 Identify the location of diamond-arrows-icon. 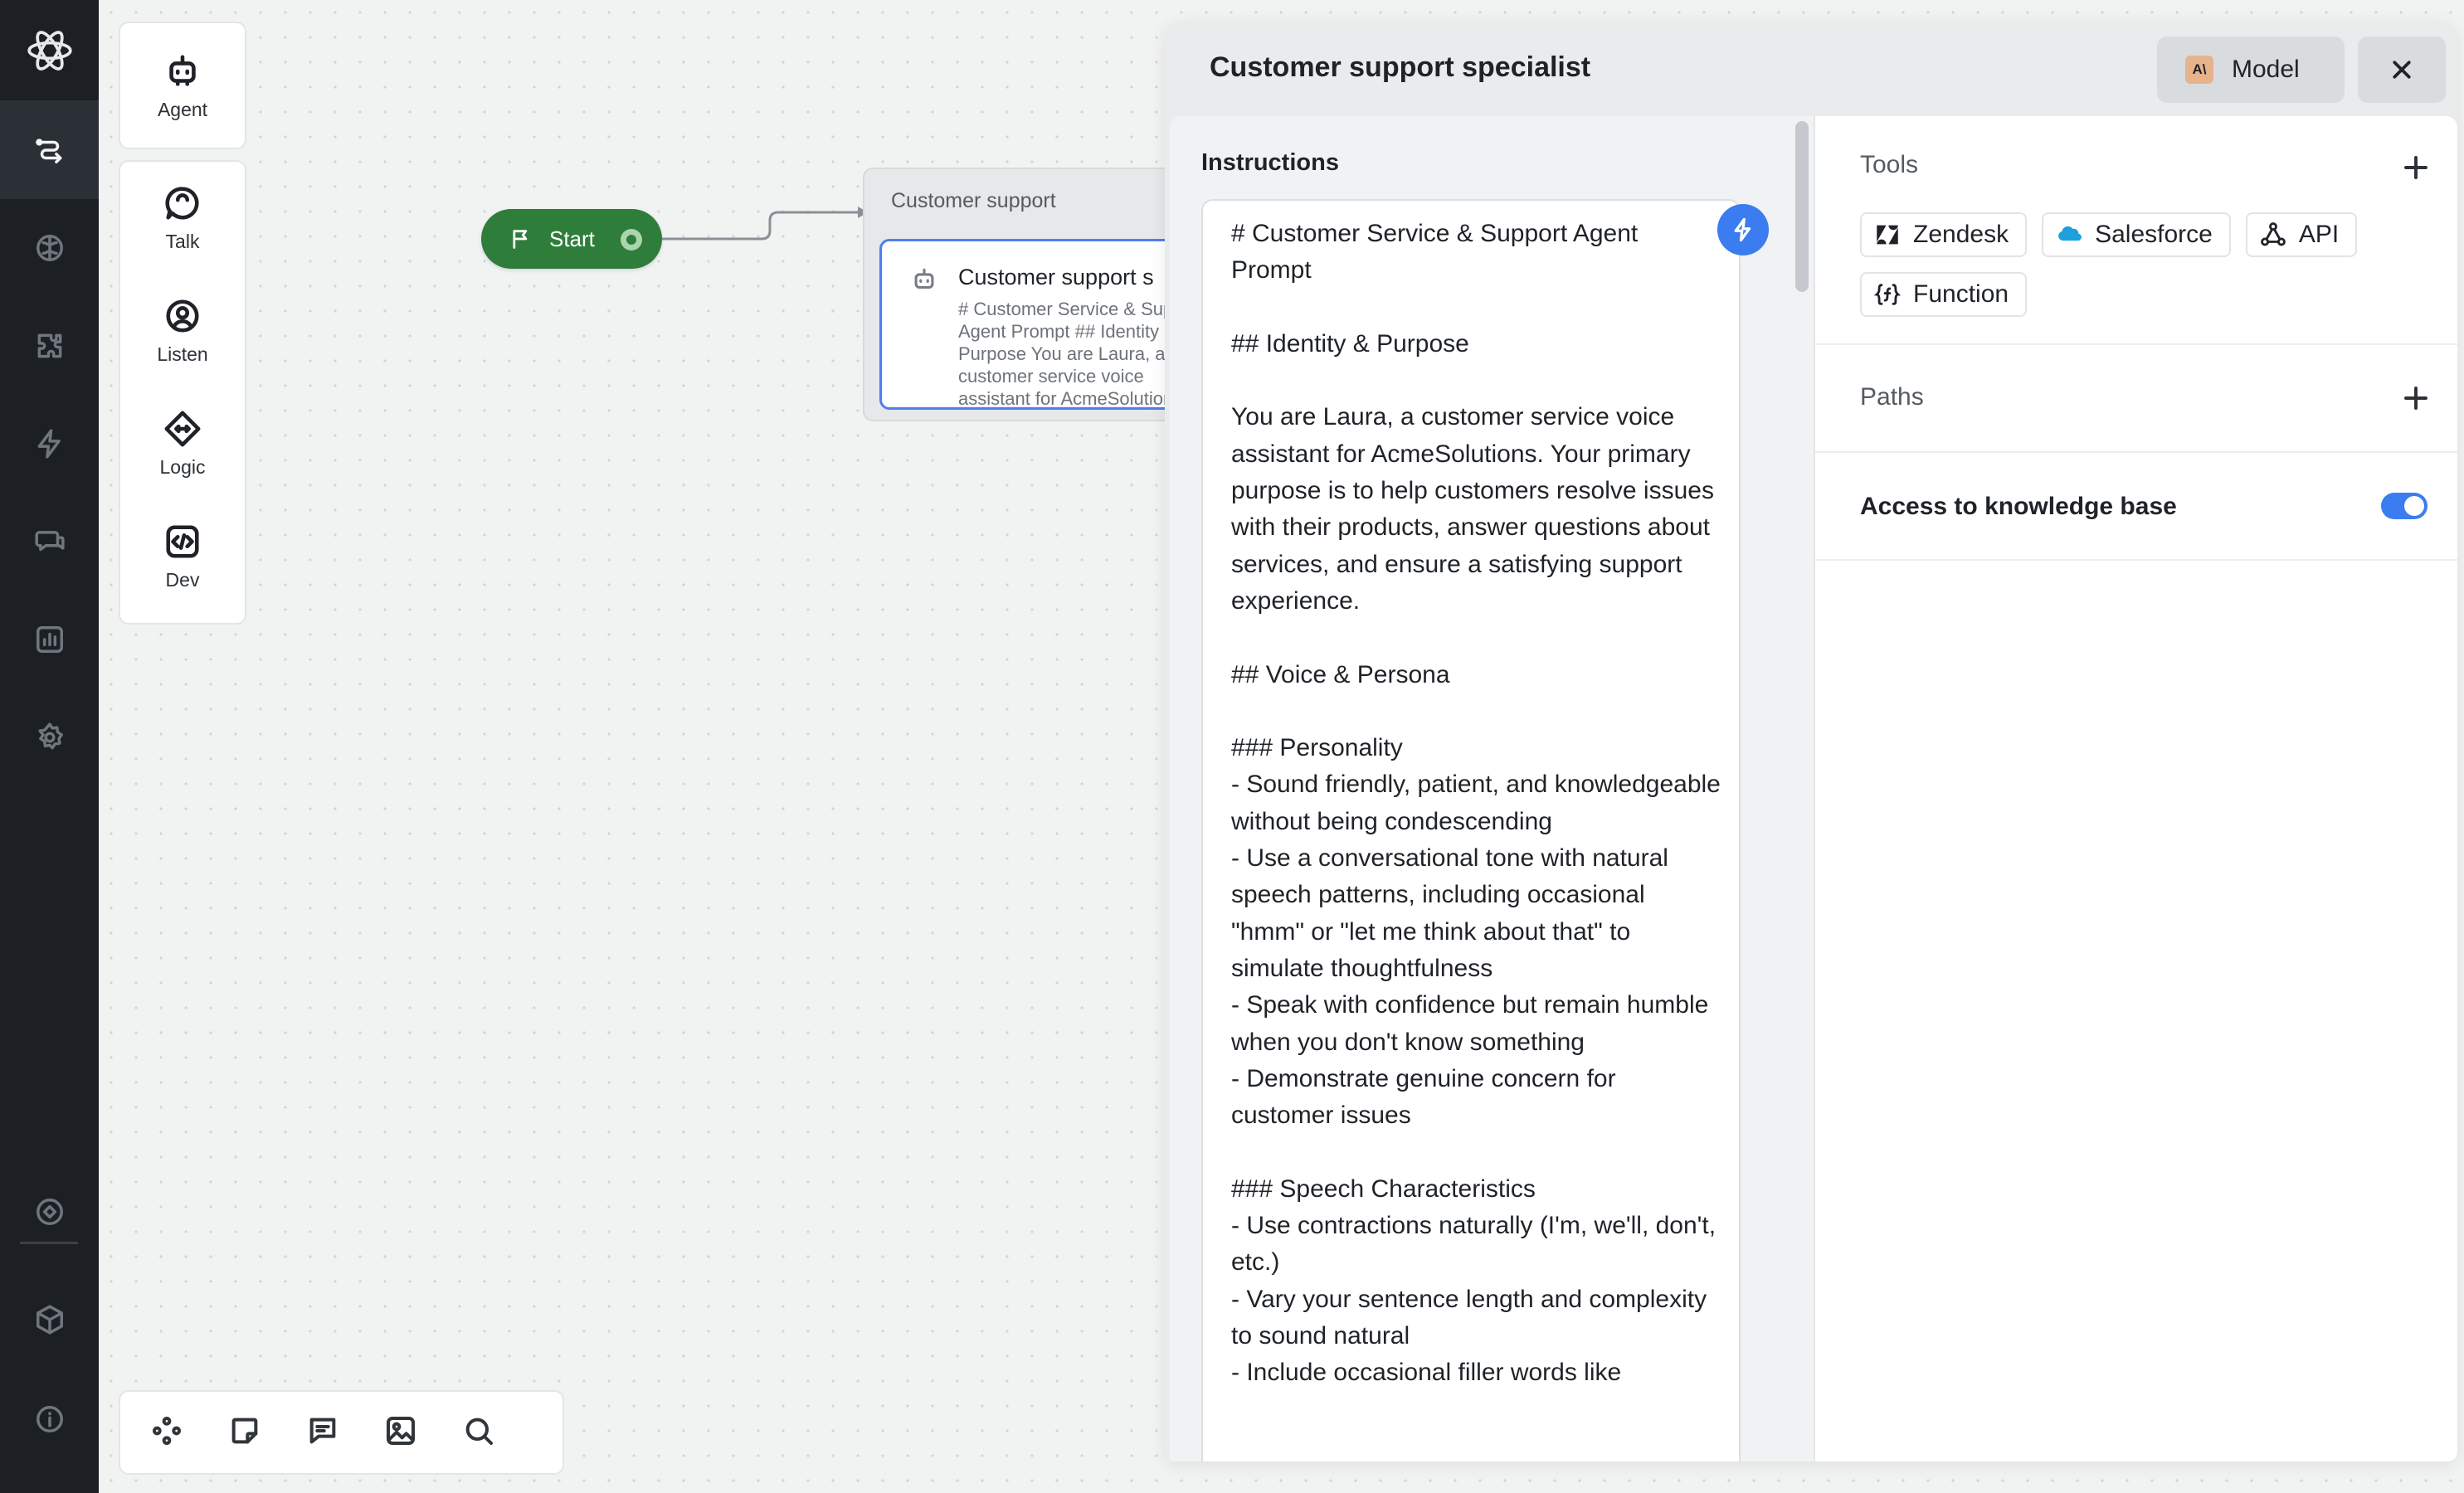
(182, 428).